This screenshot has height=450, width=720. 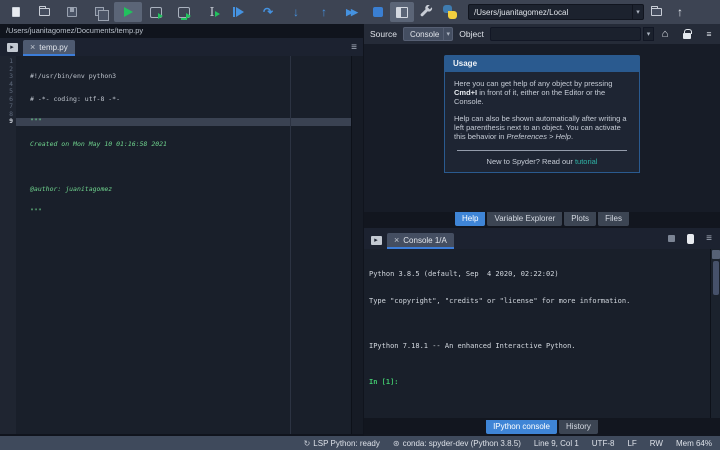 I want to click on pythonpath-manager-button, so click(x=450, y=12).